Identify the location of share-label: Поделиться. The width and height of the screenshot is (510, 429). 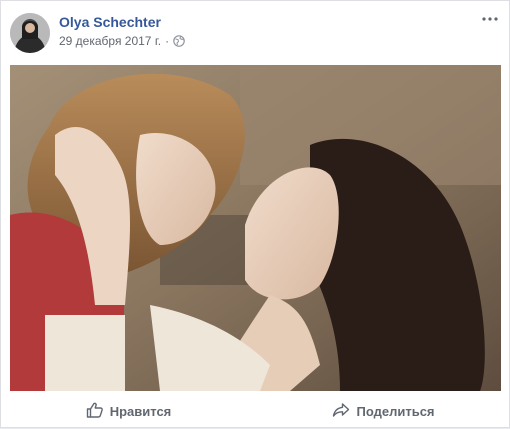
(395, 411).